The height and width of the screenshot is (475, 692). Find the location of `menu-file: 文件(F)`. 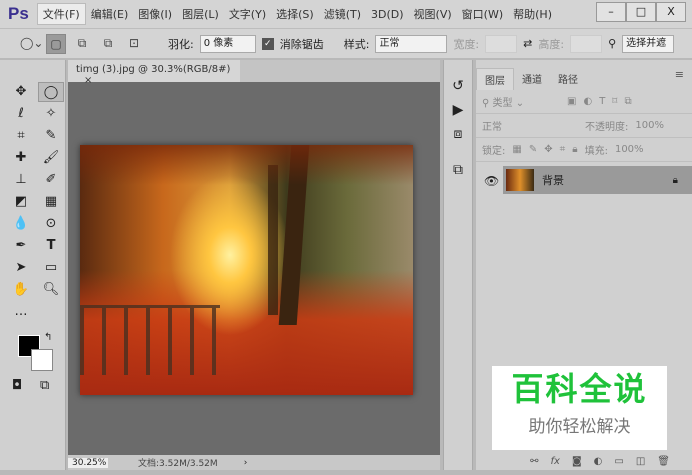

menu-file: 文件(F) is located at coordinates (61, 14).